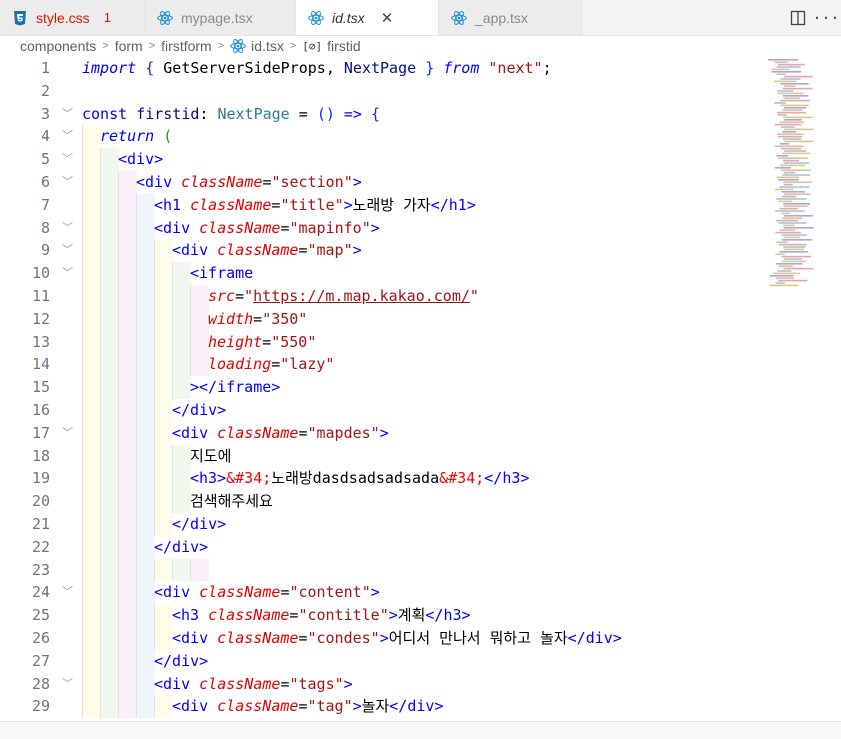 Image resolution: width=841 pixels, height=739 pixels. What do you see at coordinates (41, 615) in the screenshot?
I see `line-number: 25` at bounding box center [41, 615].